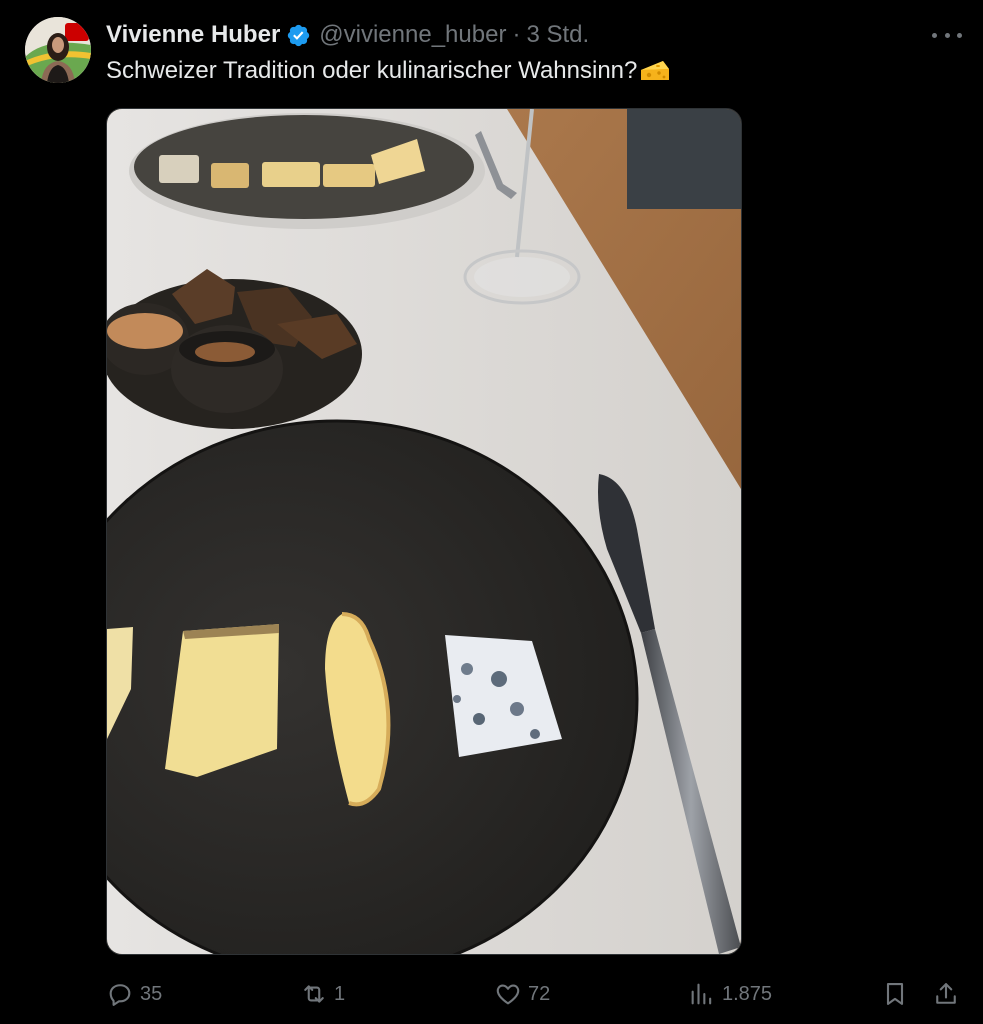 The image size is (983, 1024). I want to click on avatar, so click(58, 50).